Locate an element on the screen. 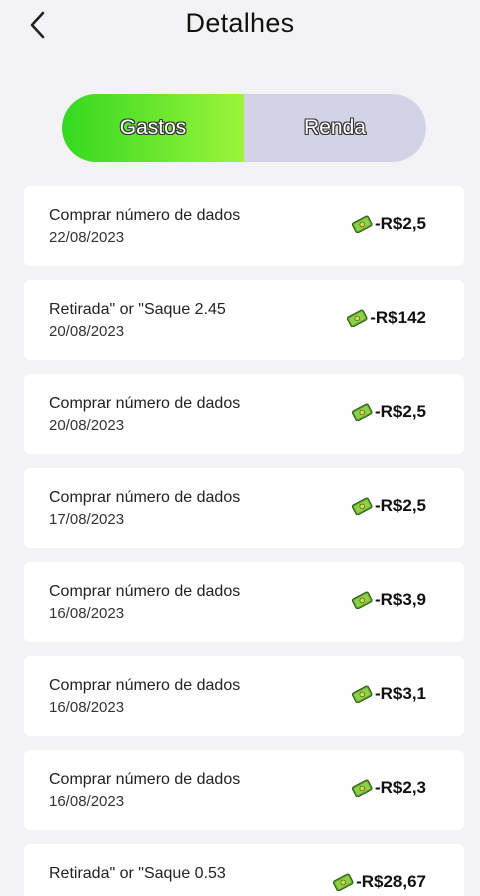 Image resolution: width=480 pixels, height=896 pixels. page-title: Detalhes is located at coordinates (240, 23).